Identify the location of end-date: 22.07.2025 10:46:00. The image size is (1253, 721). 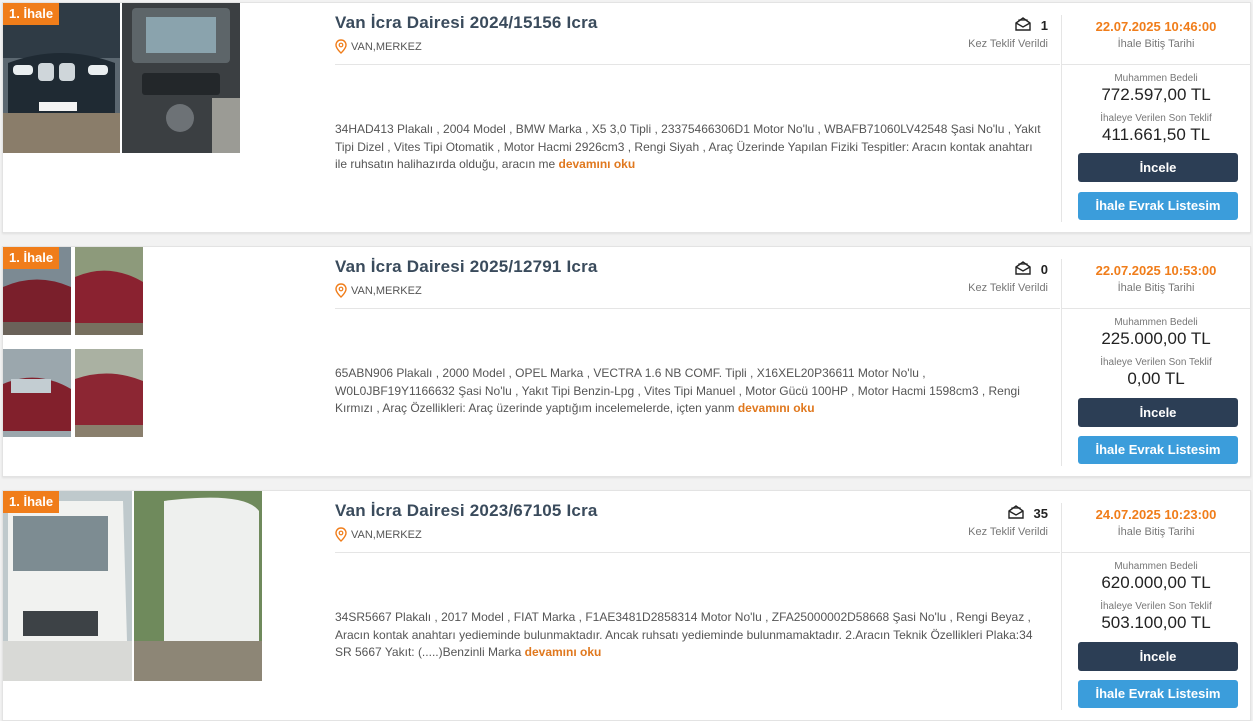
(1156, 26).